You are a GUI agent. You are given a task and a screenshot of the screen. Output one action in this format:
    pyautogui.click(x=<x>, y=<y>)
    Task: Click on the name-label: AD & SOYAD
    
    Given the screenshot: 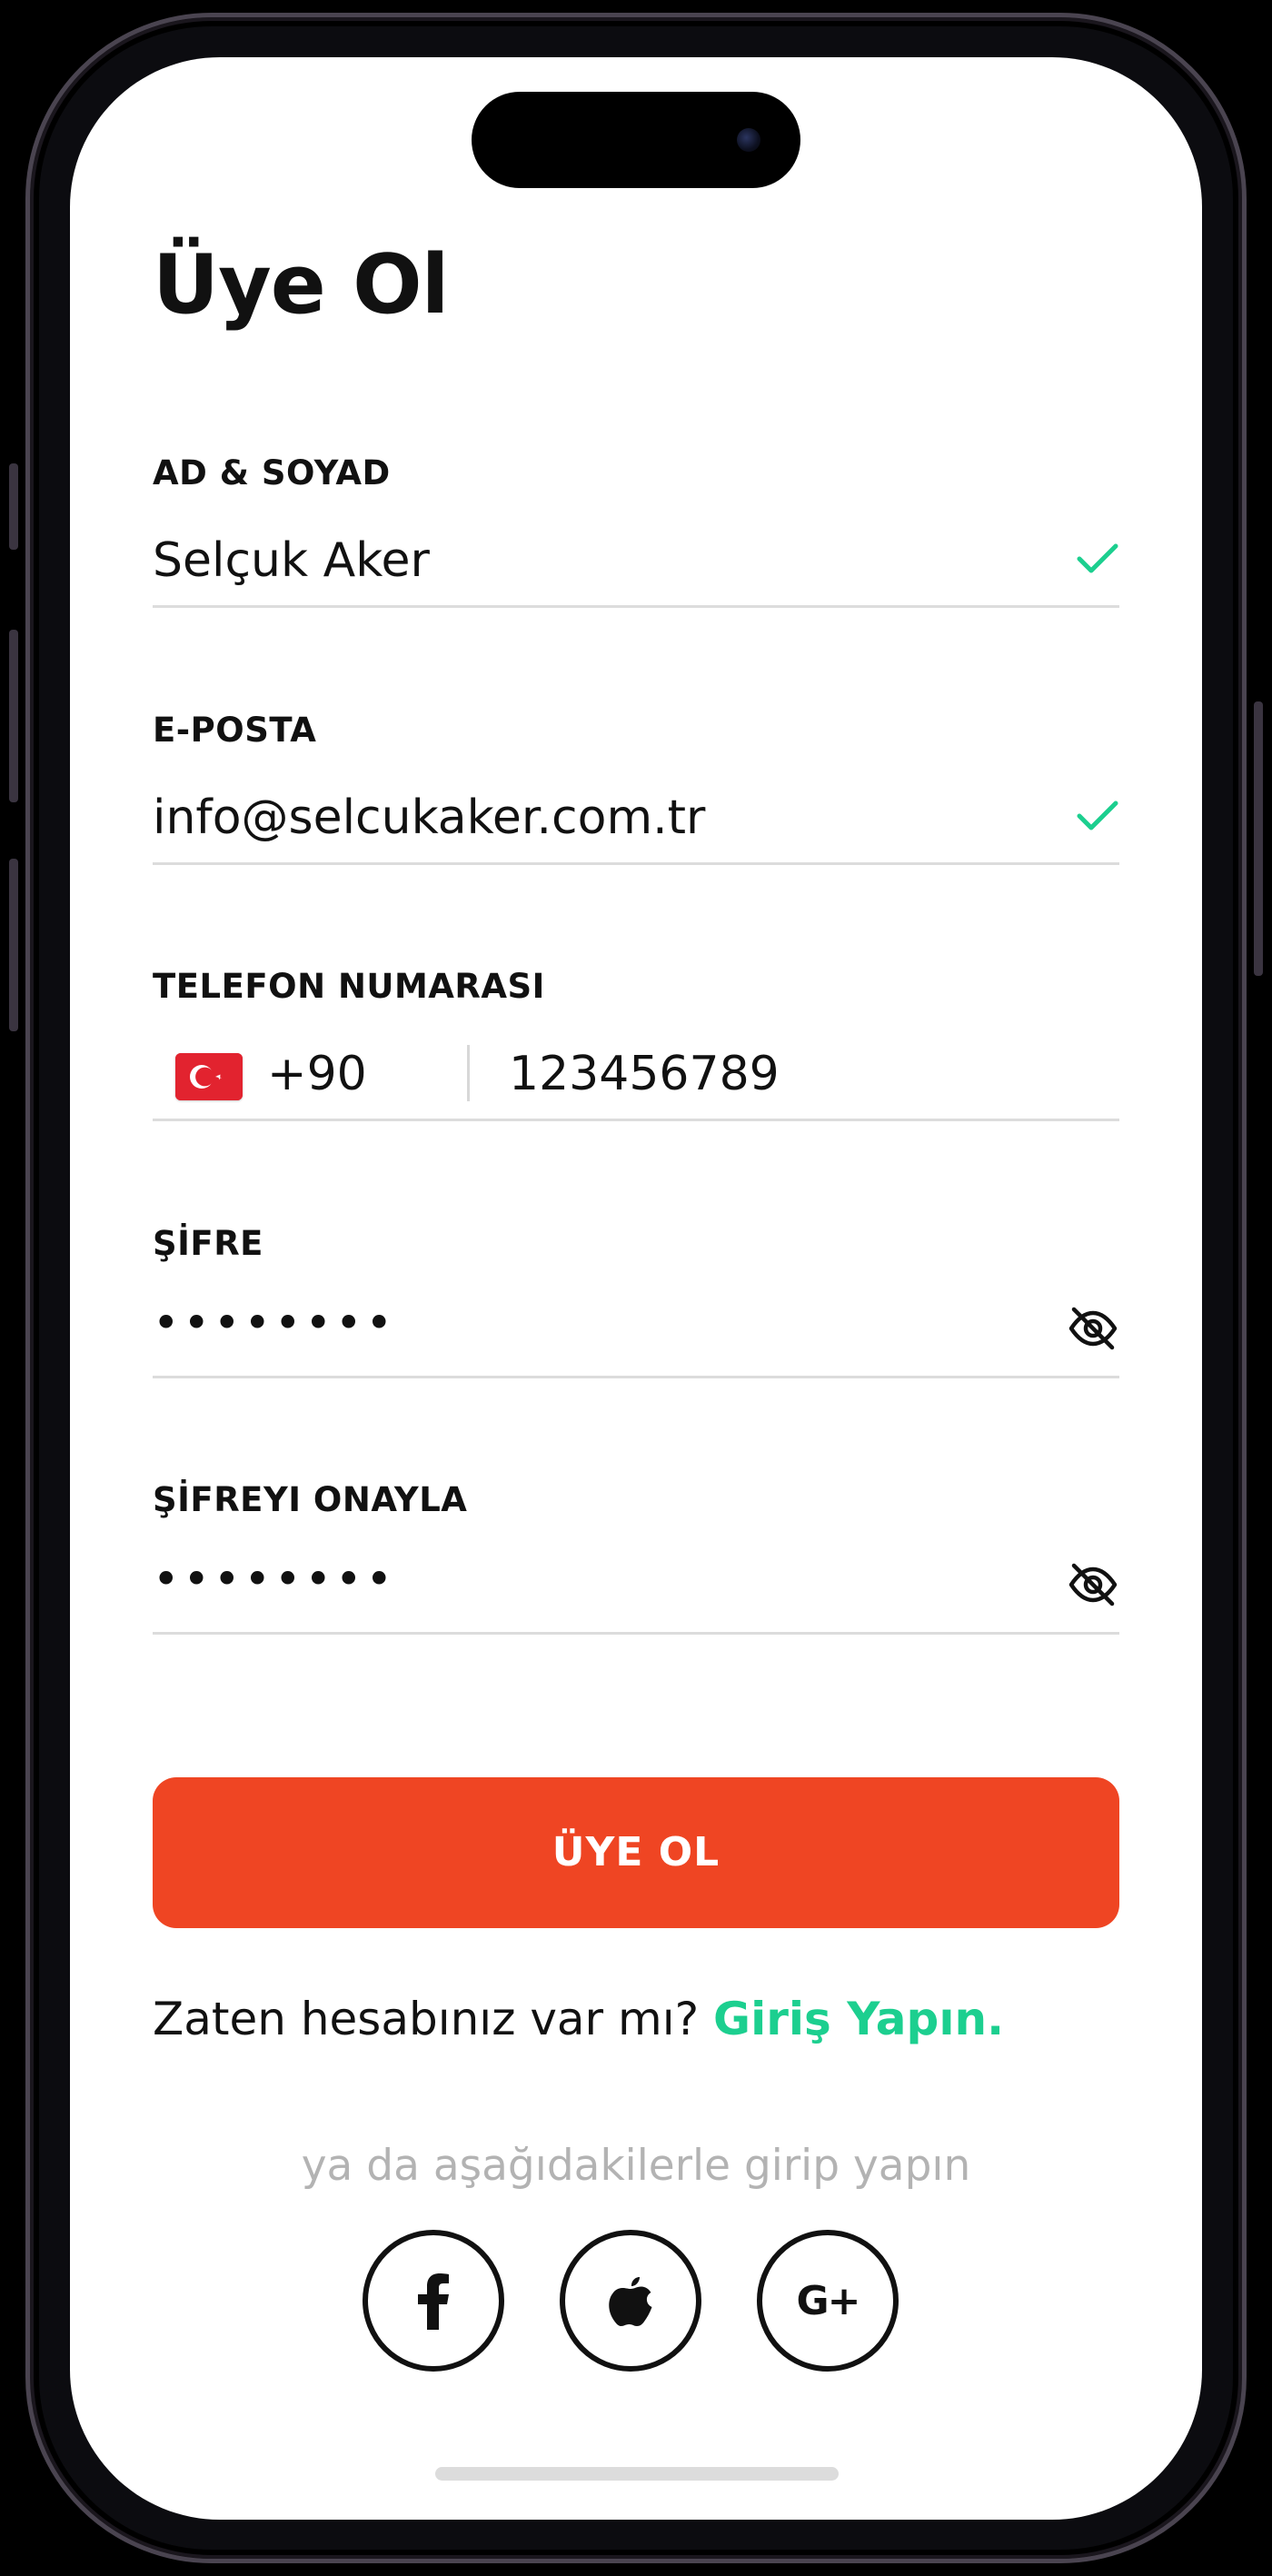 What is the action you would take?
    pyautogui.click(x=272, y=472)
    